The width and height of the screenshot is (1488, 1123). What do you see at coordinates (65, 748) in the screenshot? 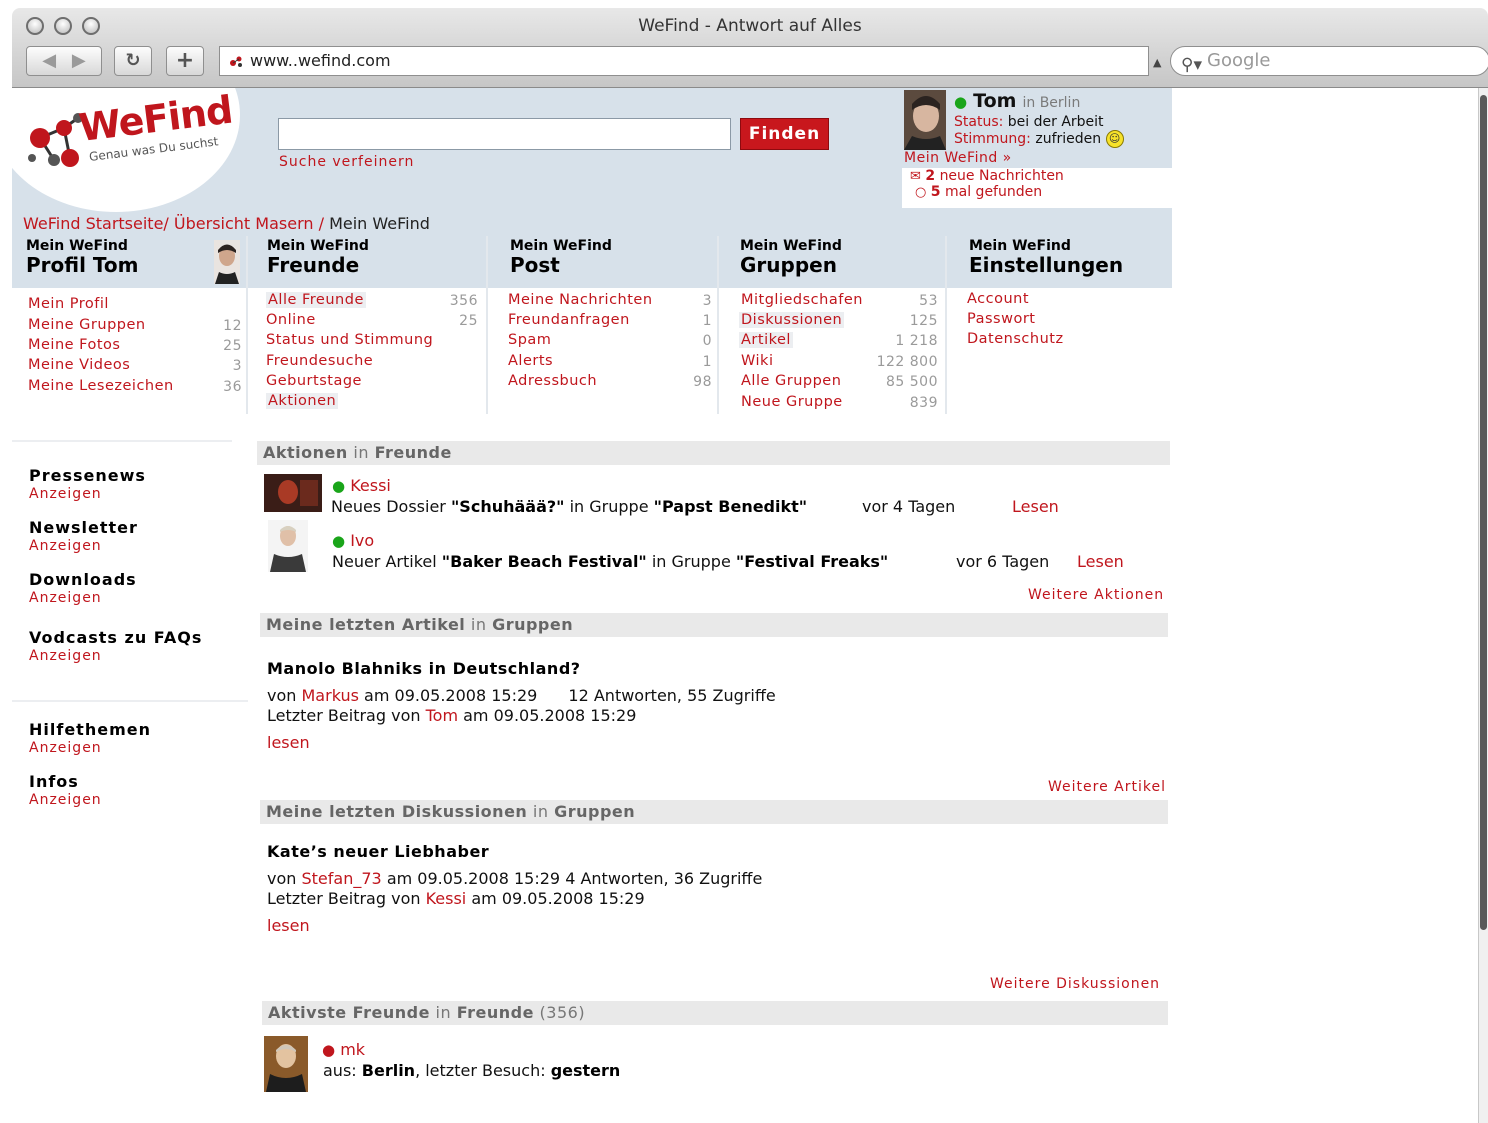
I see `sidebar-link-help: Anzeigen` at bounding box center [65, 748].